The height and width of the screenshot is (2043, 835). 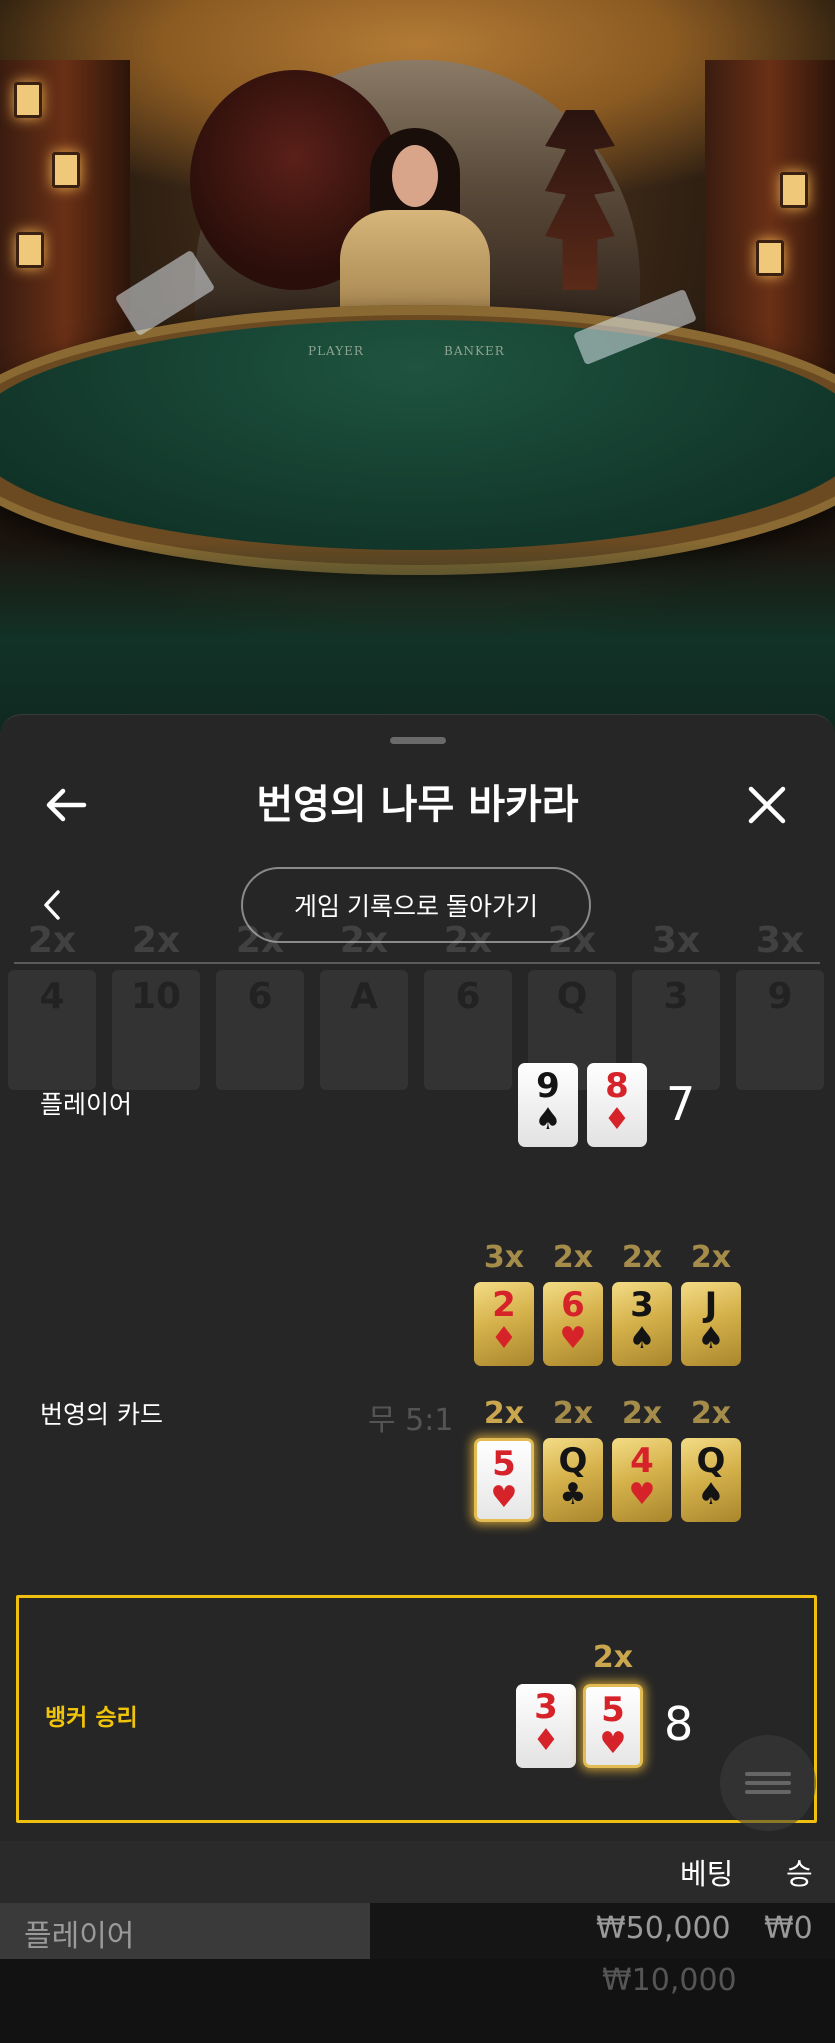 What do you see at coordinates (336, 351) in the screenshot?
I see `felt-player-label: PLAYER` at bounding box center [336, 351].